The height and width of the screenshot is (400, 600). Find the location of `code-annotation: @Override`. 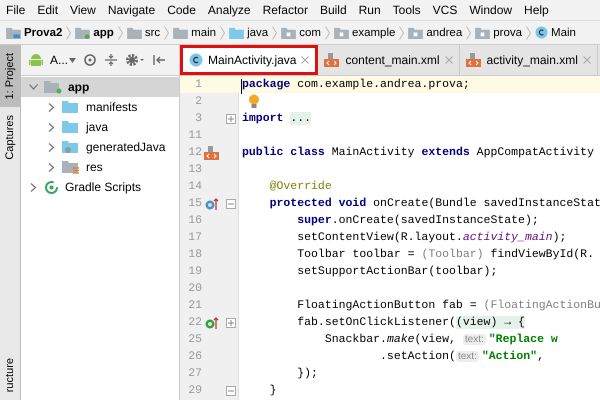

code-annotation: @Override is located at coordinates (300, 186).